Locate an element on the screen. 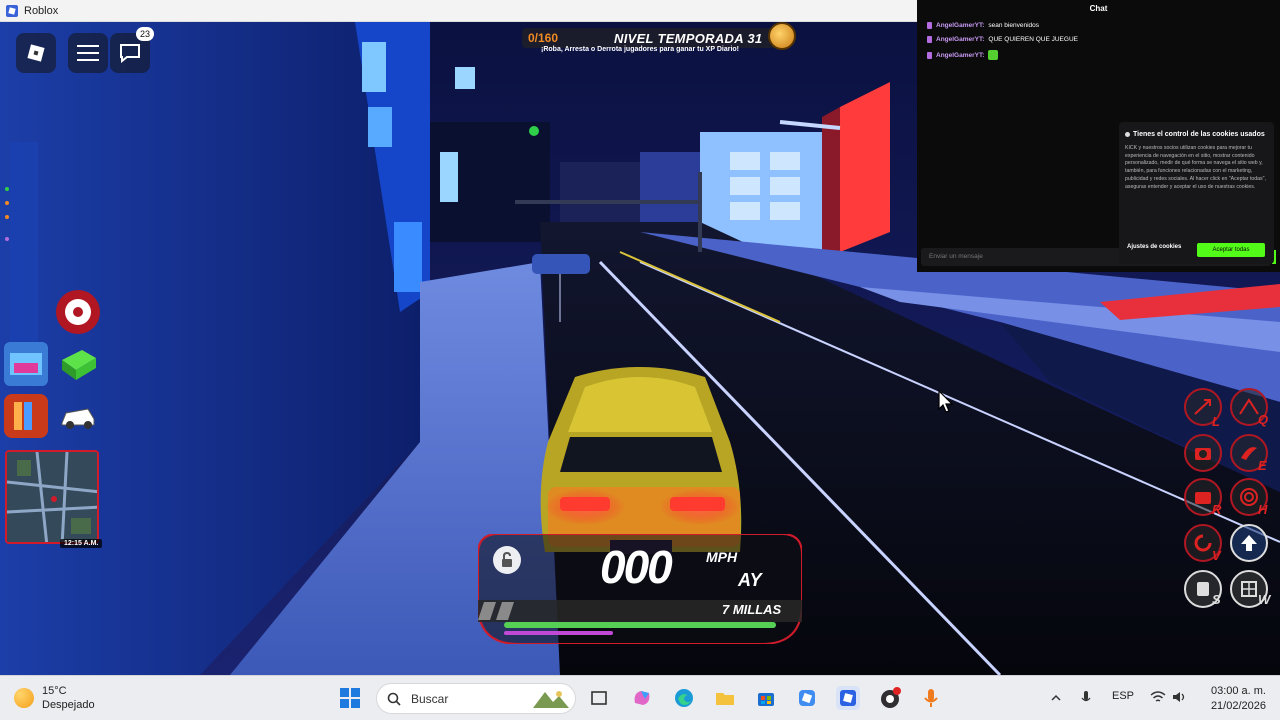  camera-button is located at coordinates (1203, 453).